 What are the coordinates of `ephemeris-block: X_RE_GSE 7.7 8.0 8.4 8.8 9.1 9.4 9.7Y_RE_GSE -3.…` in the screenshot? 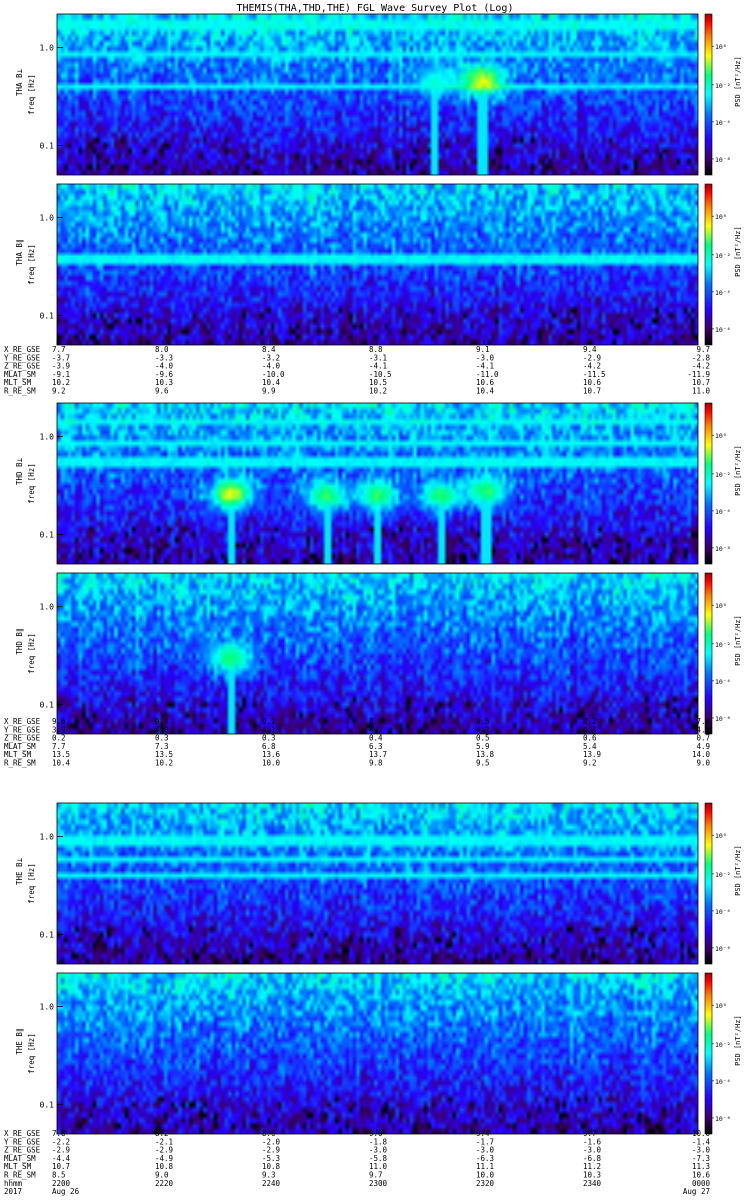 It's located at (357, 370).